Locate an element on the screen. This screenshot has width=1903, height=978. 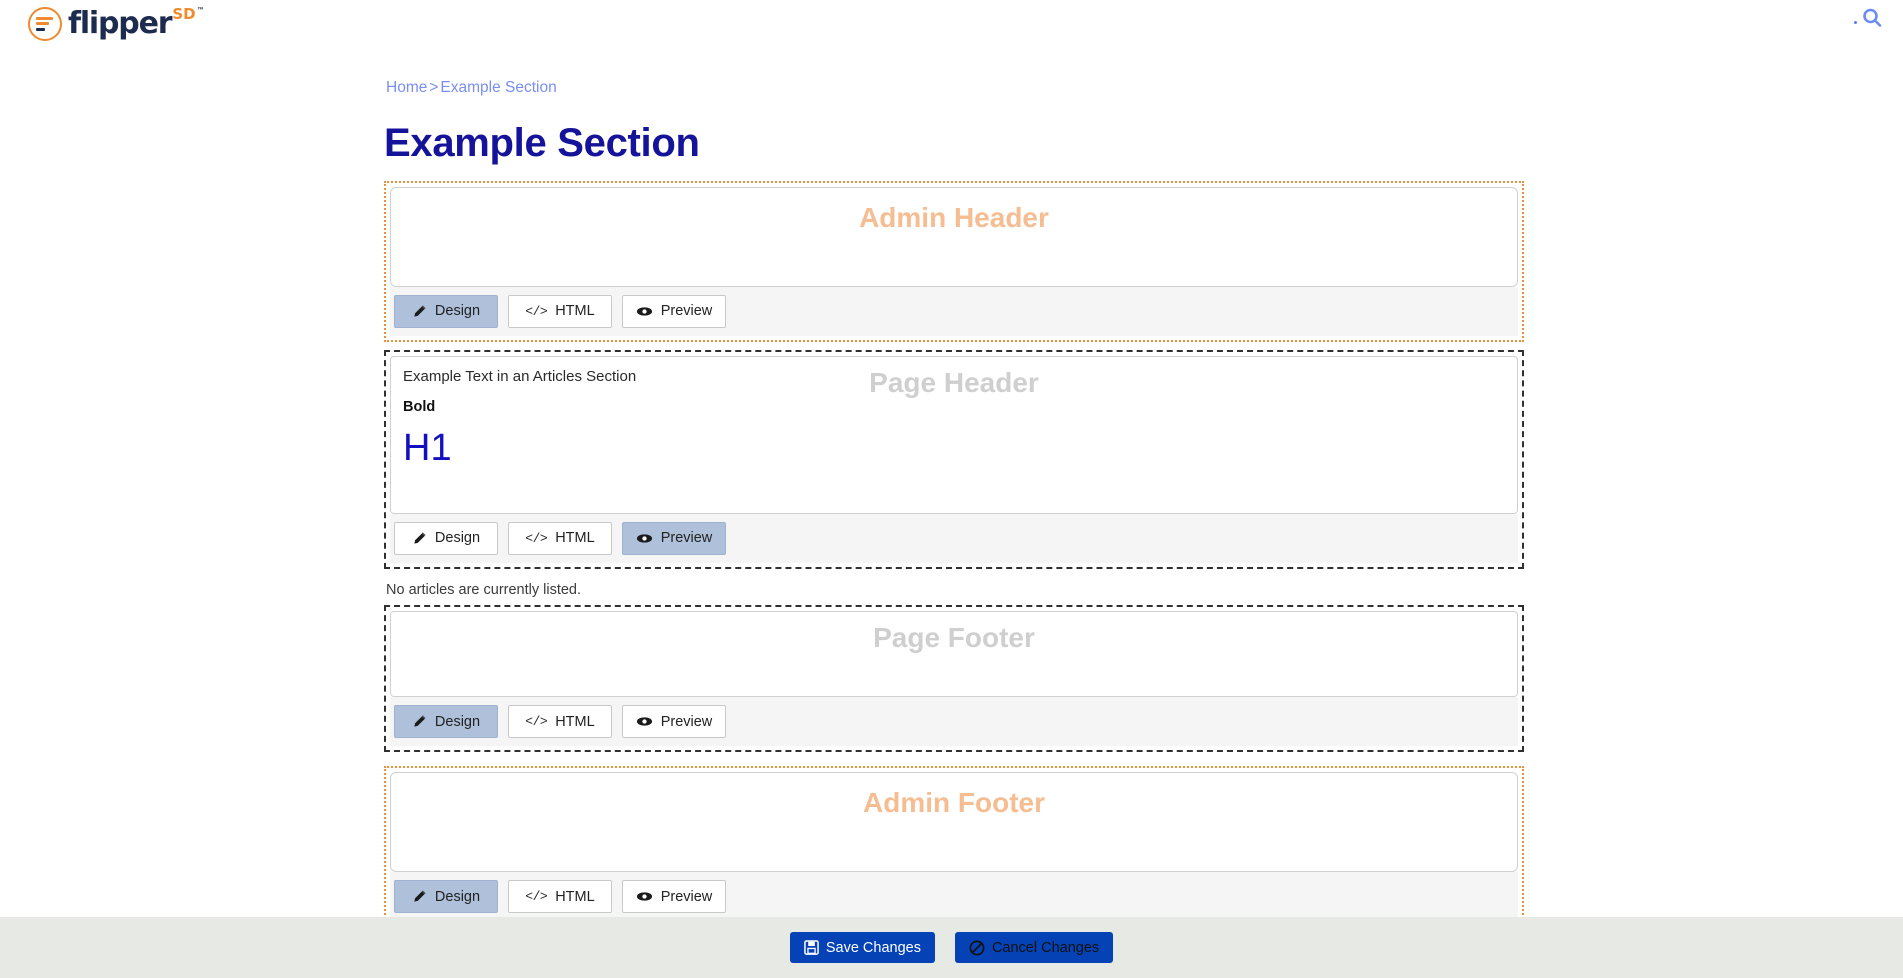
section-page-footer: Page Footer Design </> HTML Preview is located at coordinates (954, 678).